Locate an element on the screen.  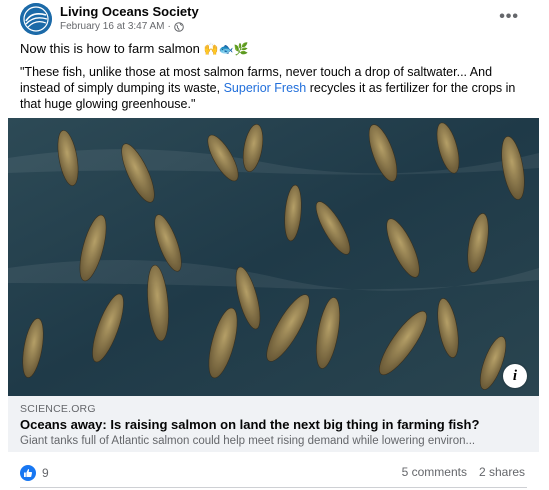
post-text-line: Now this is how to farm salmon 🙌🐟🌿 is located at coordinates (134, 48).